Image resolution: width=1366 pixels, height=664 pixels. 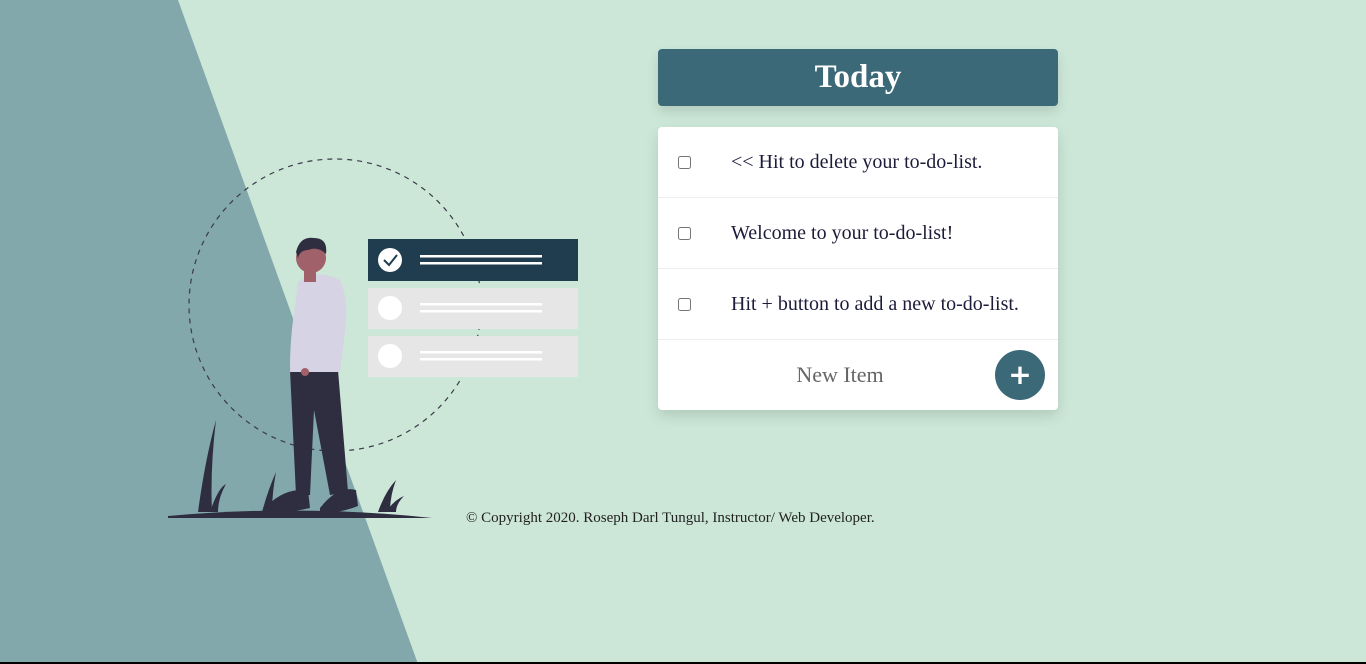 I want to click on header-bar: Today, so click(x=858, y=77).